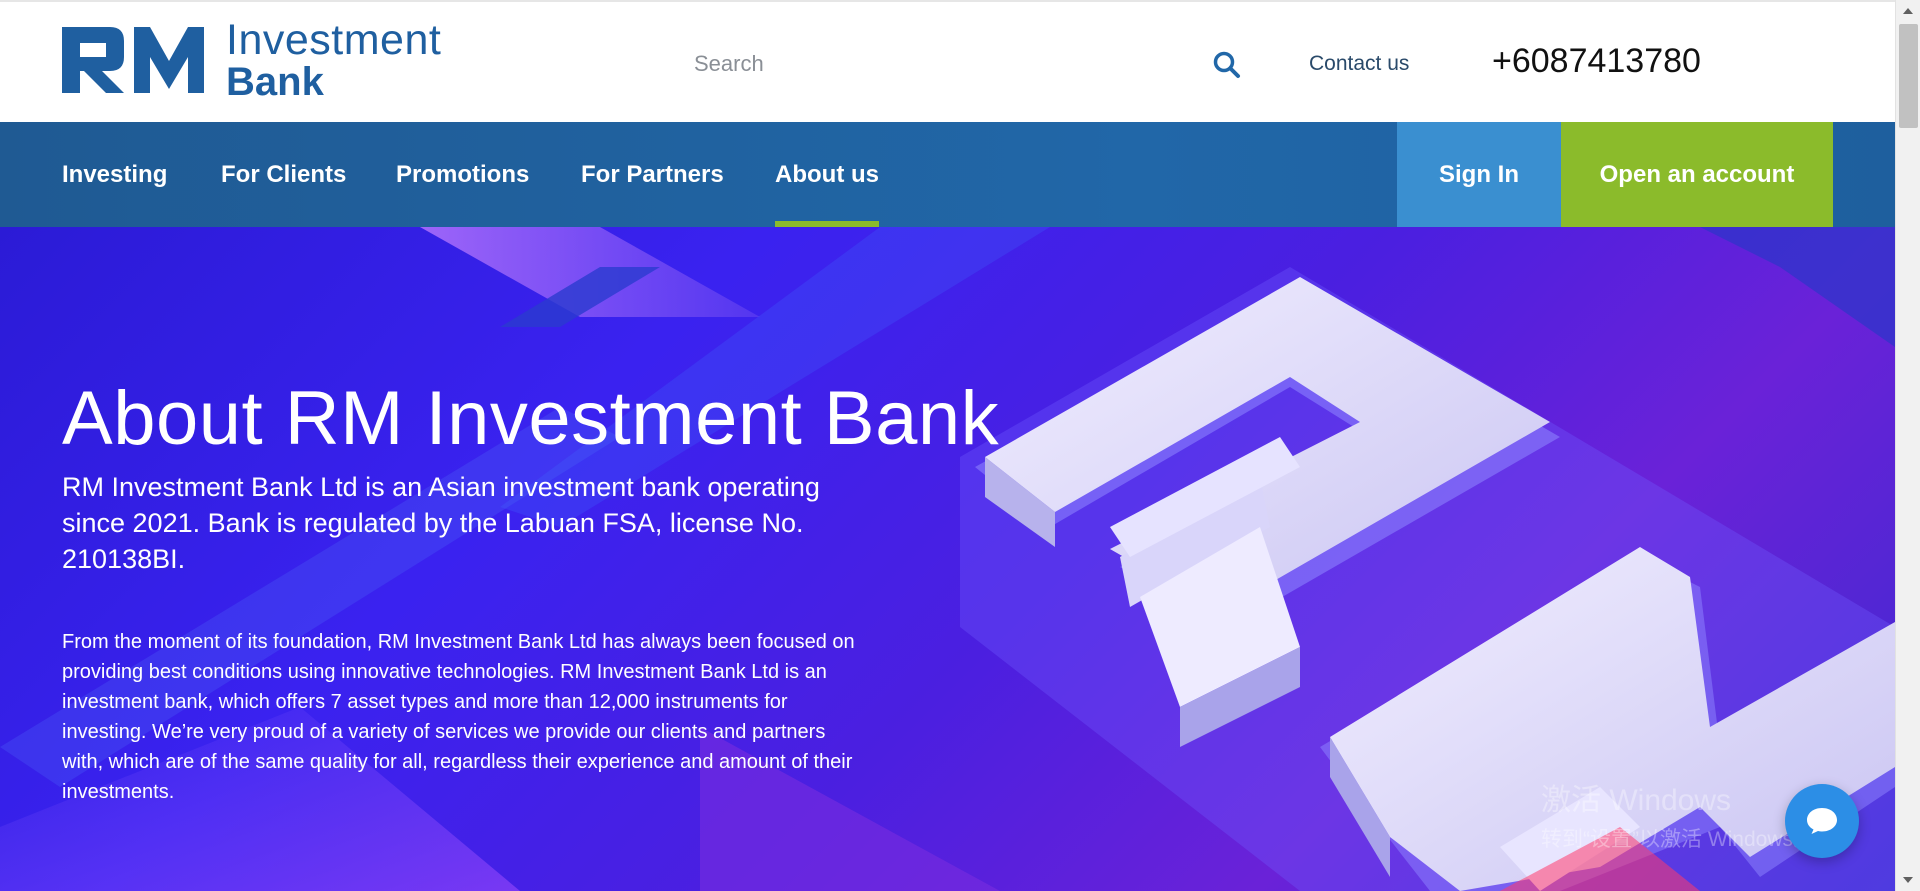  What do you see at coordinates (133, 60) in the screenshot?
I see `rm-logo-icon` at bounding box center [133, 60].